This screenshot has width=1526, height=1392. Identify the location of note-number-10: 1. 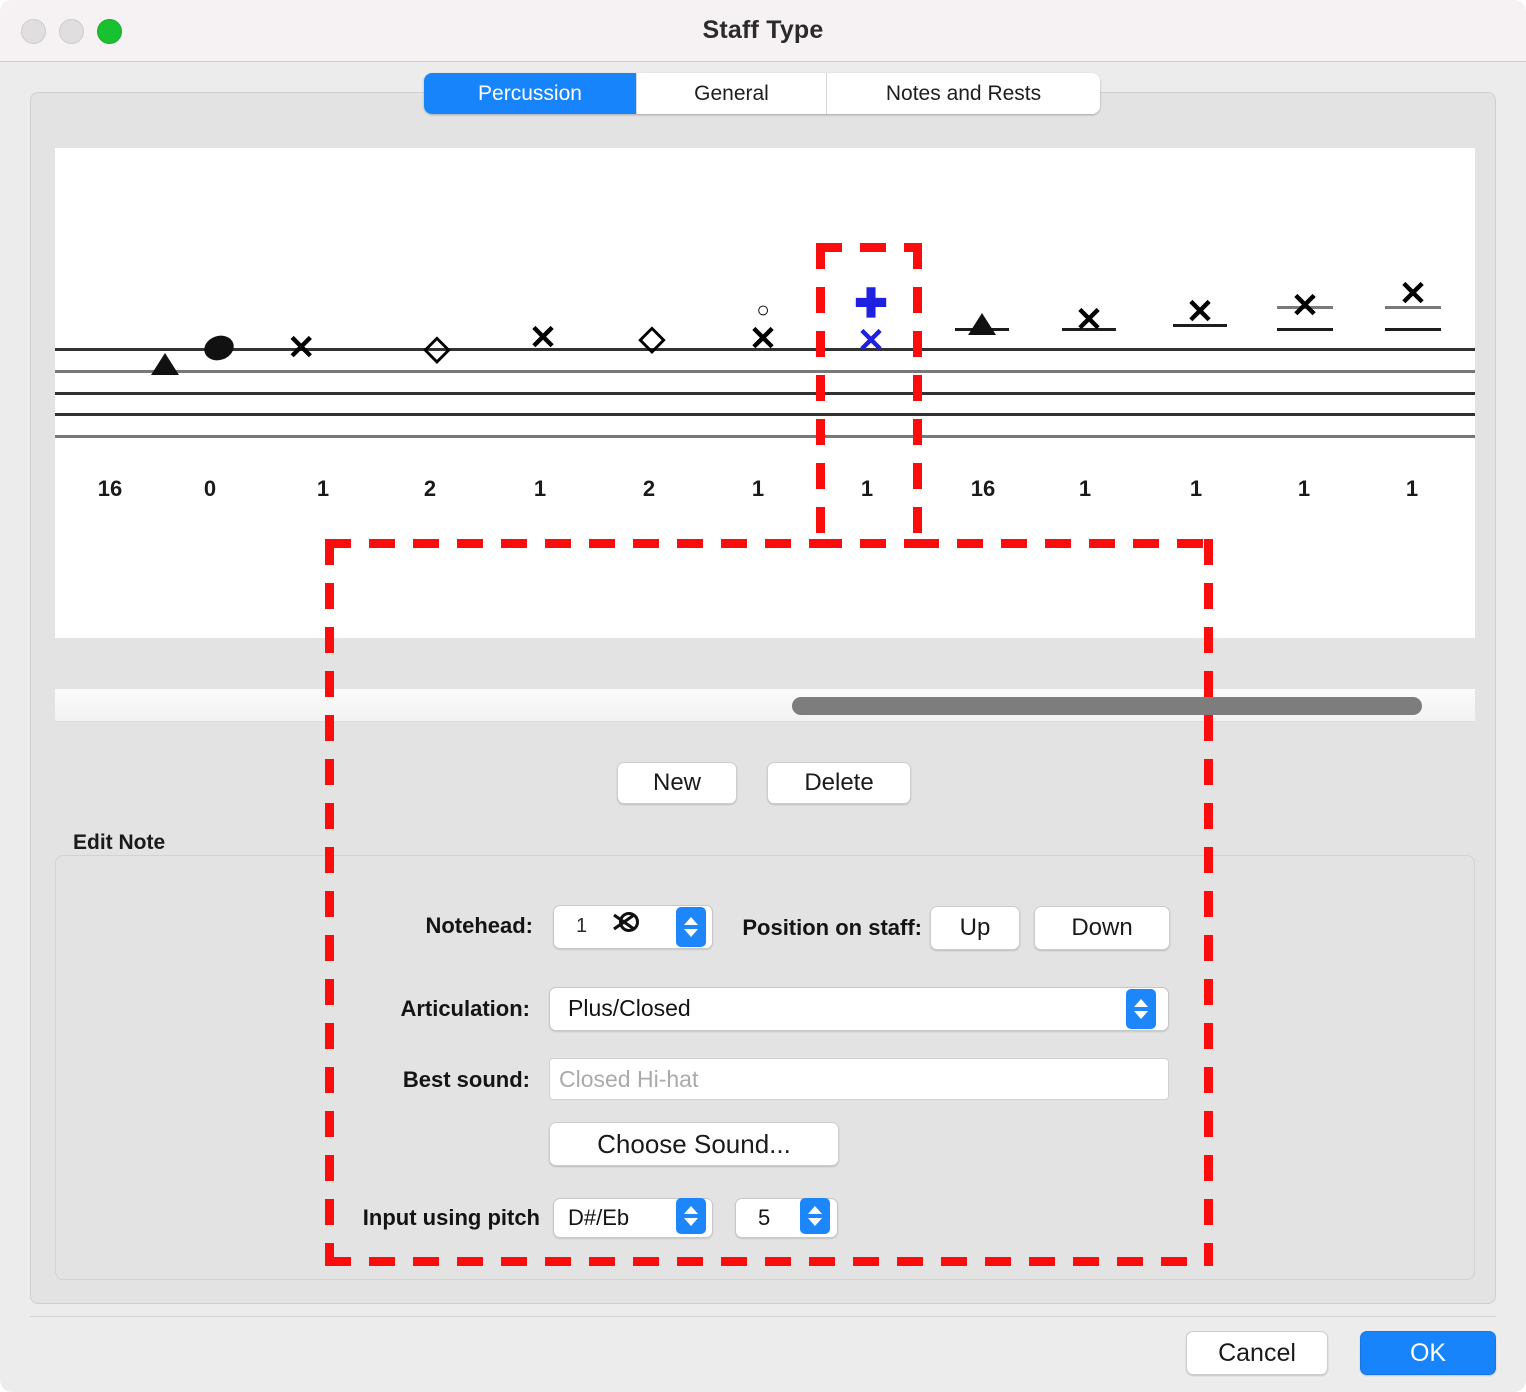
(1085, 488).